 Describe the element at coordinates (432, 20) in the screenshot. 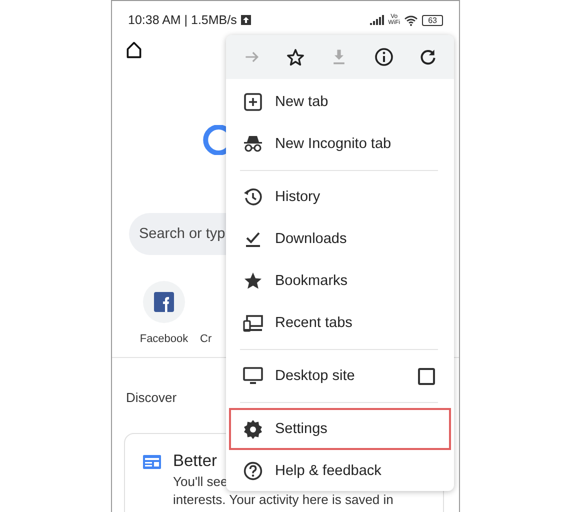

I see `battery-indicator: 63` at that location.